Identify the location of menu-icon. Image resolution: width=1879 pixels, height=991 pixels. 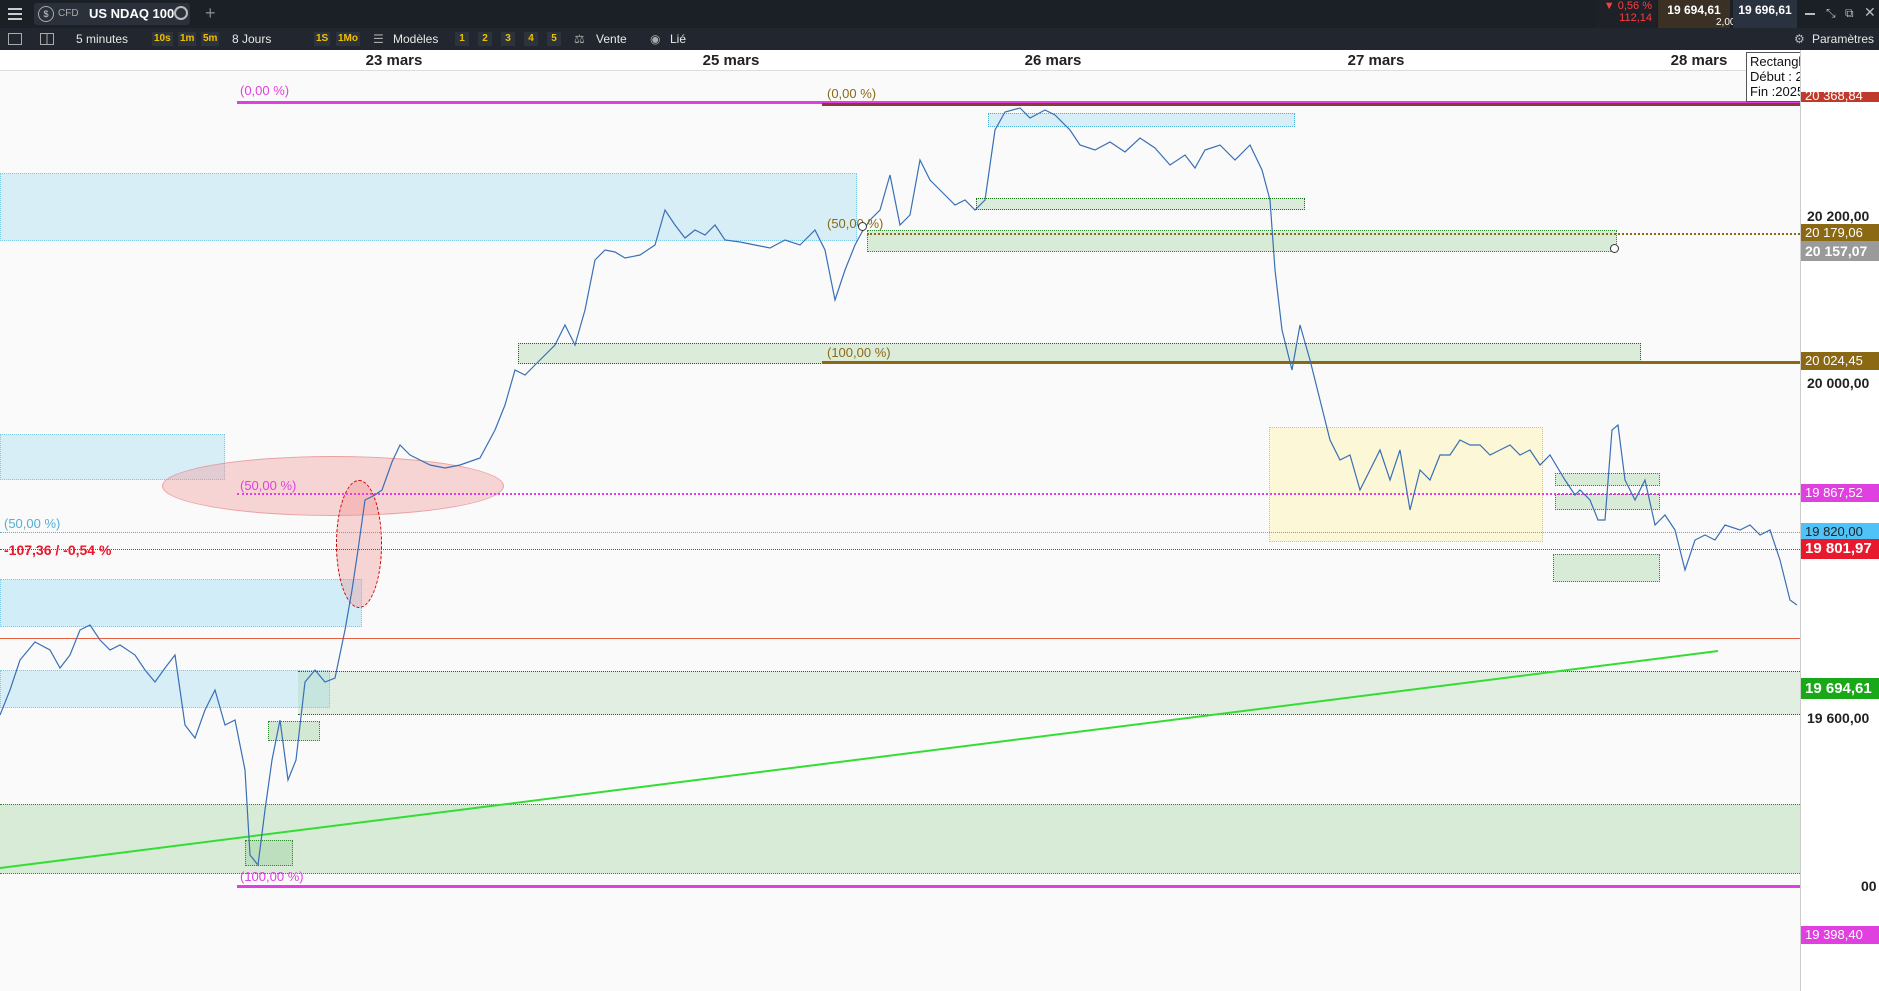
(15, 14).